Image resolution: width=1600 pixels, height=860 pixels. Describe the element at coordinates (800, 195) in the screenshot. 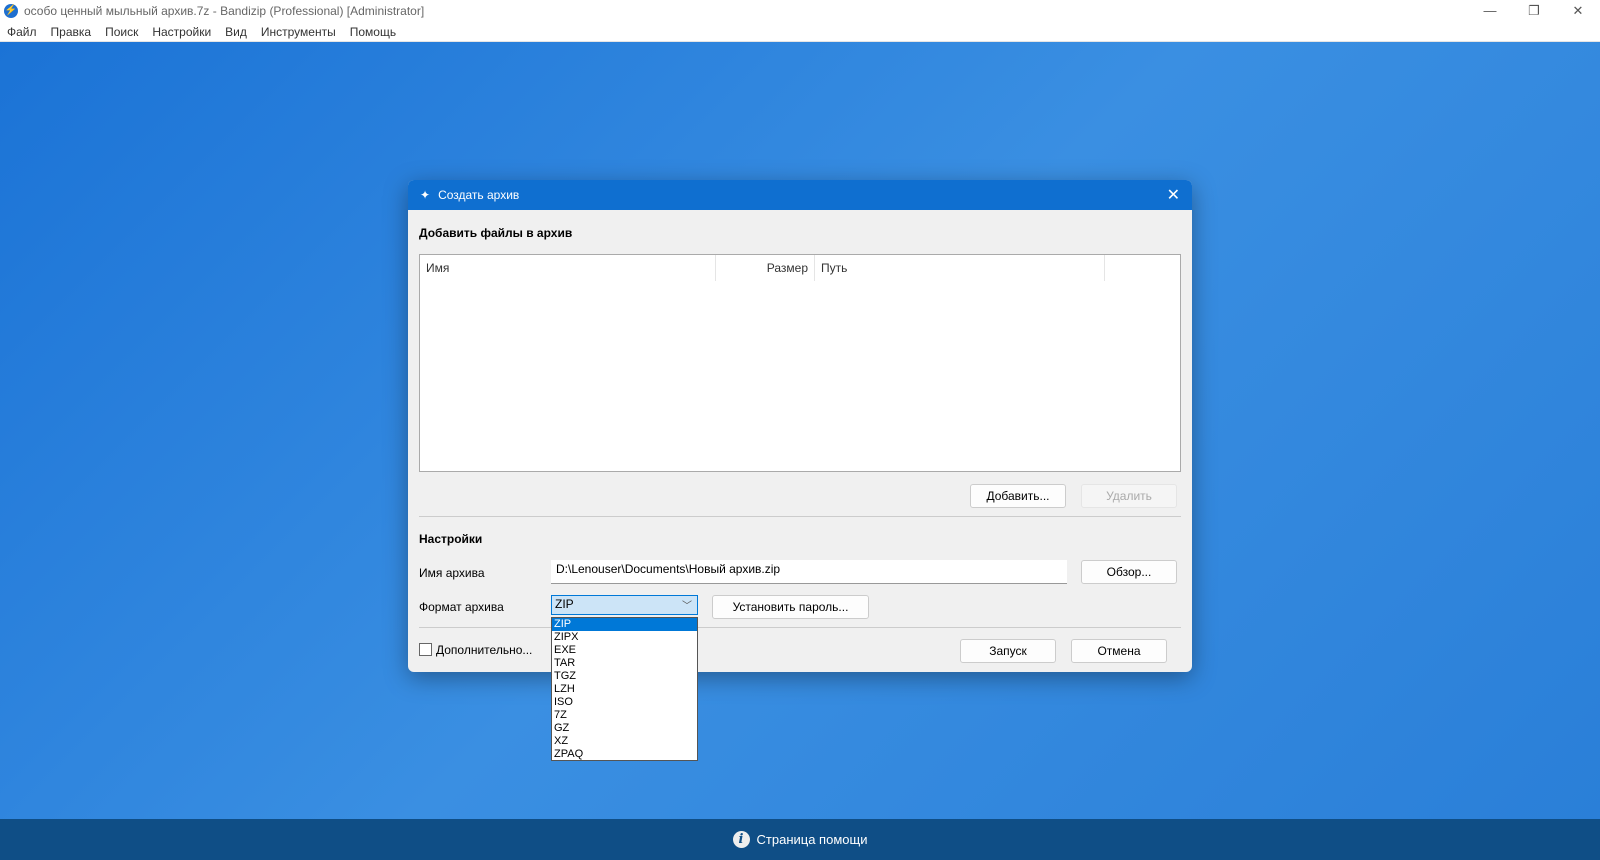

I see `dialog-title-bar: ✦ Создать архив ✕` at that location.